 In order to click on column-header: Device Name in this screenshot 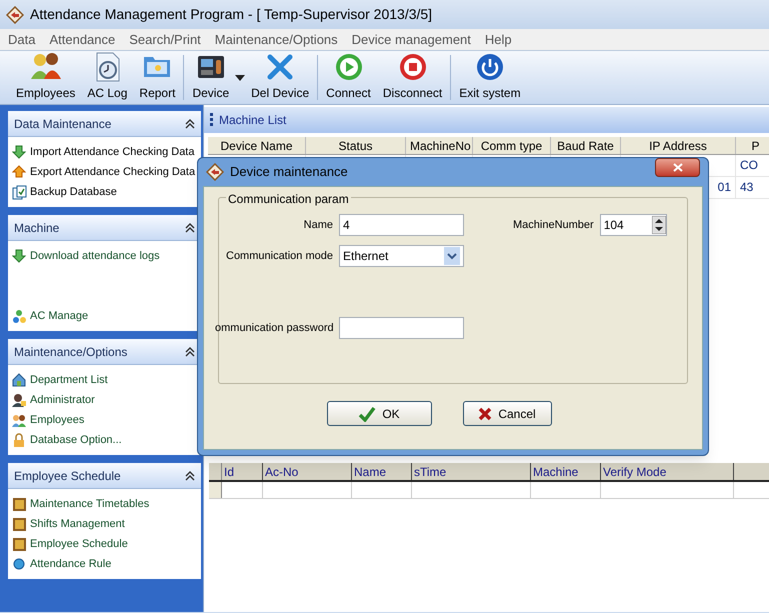, I will do `click(257, 145)`.